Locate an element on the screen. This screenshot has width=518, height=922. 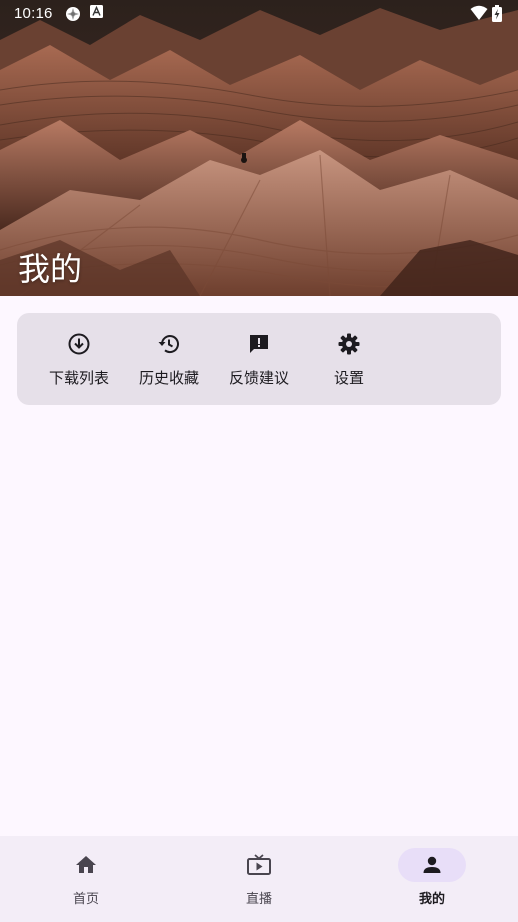
nav-indicator-active is located at coordinates (432, 865).